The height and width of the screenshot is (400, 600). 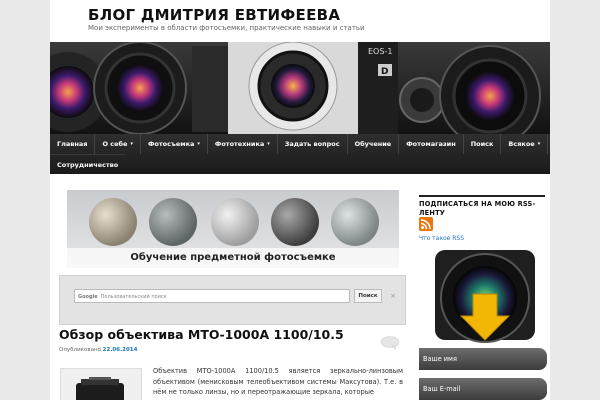 I want to click on nav-item-about: О себе ▾, so click(x=118, y=144).